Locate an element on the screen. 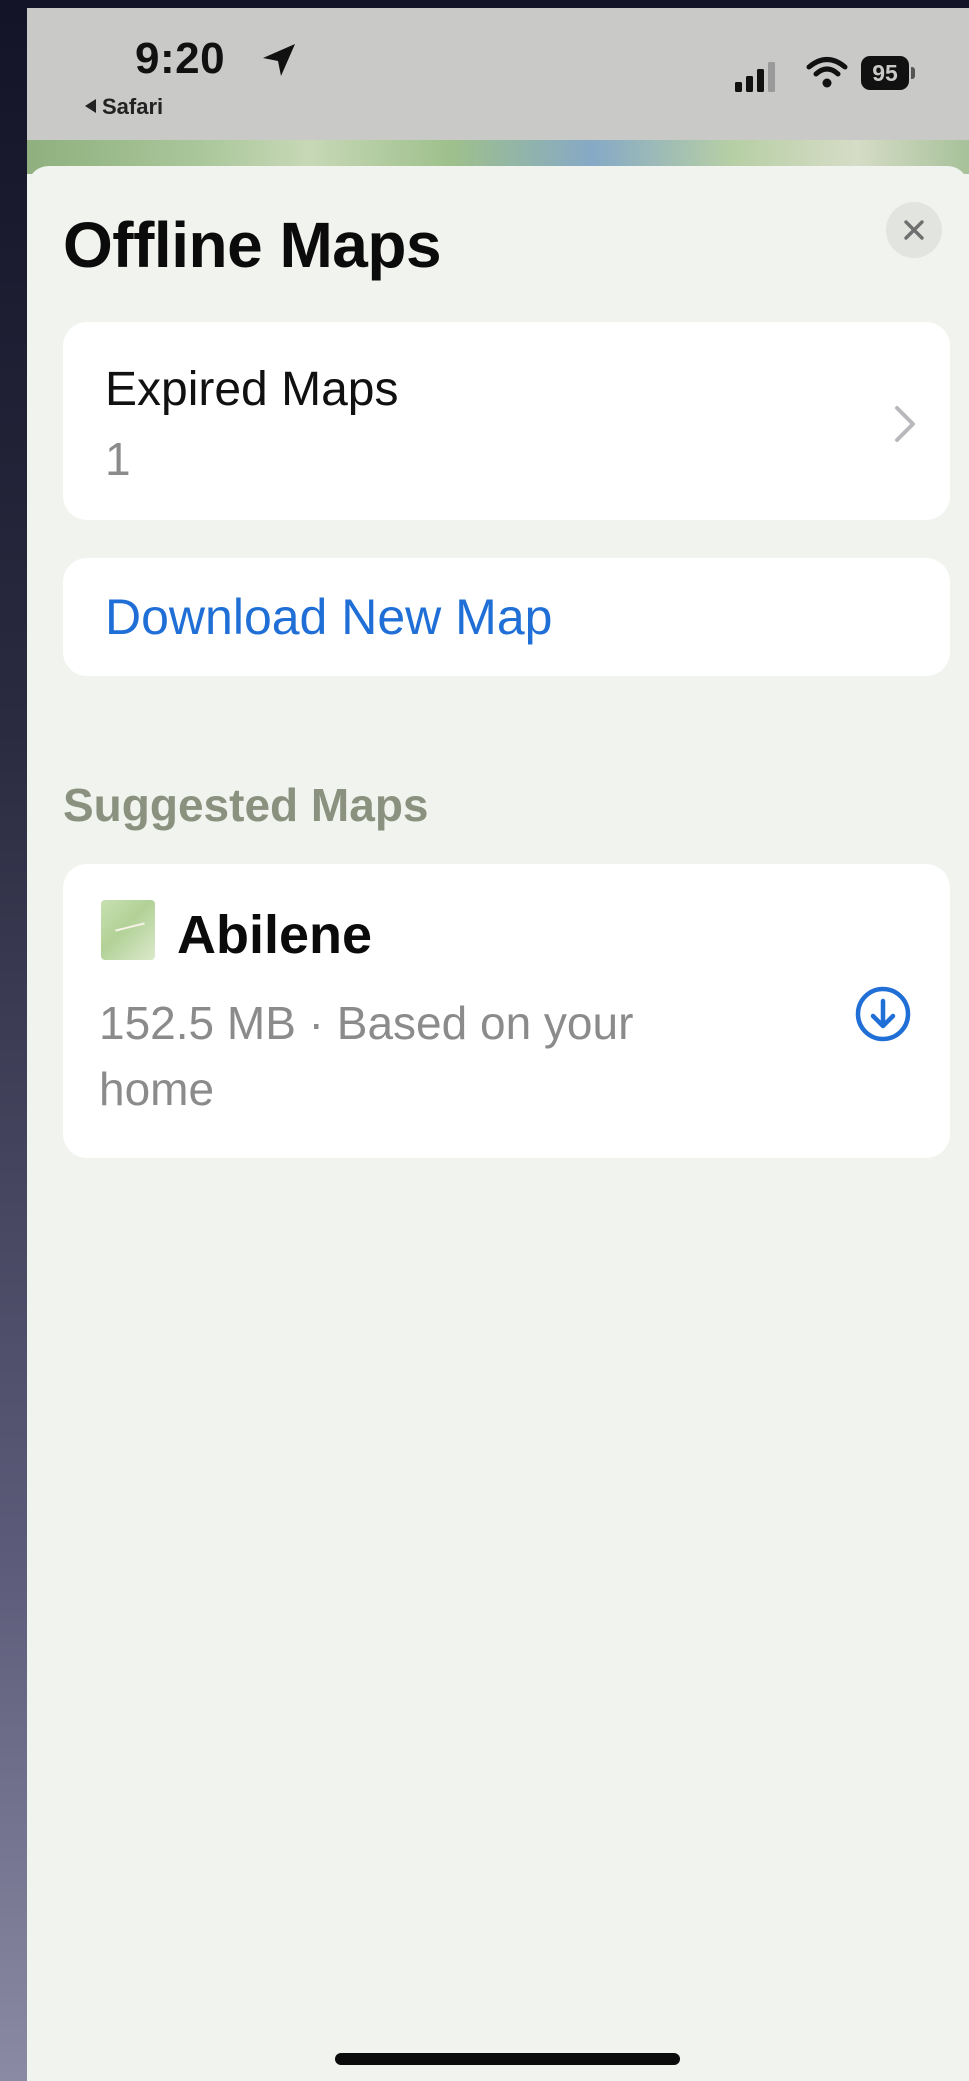 Image resolution: width=969 pixels, height=2081 pixels. battery-icon: 95 is located at coordinates (888, 73).